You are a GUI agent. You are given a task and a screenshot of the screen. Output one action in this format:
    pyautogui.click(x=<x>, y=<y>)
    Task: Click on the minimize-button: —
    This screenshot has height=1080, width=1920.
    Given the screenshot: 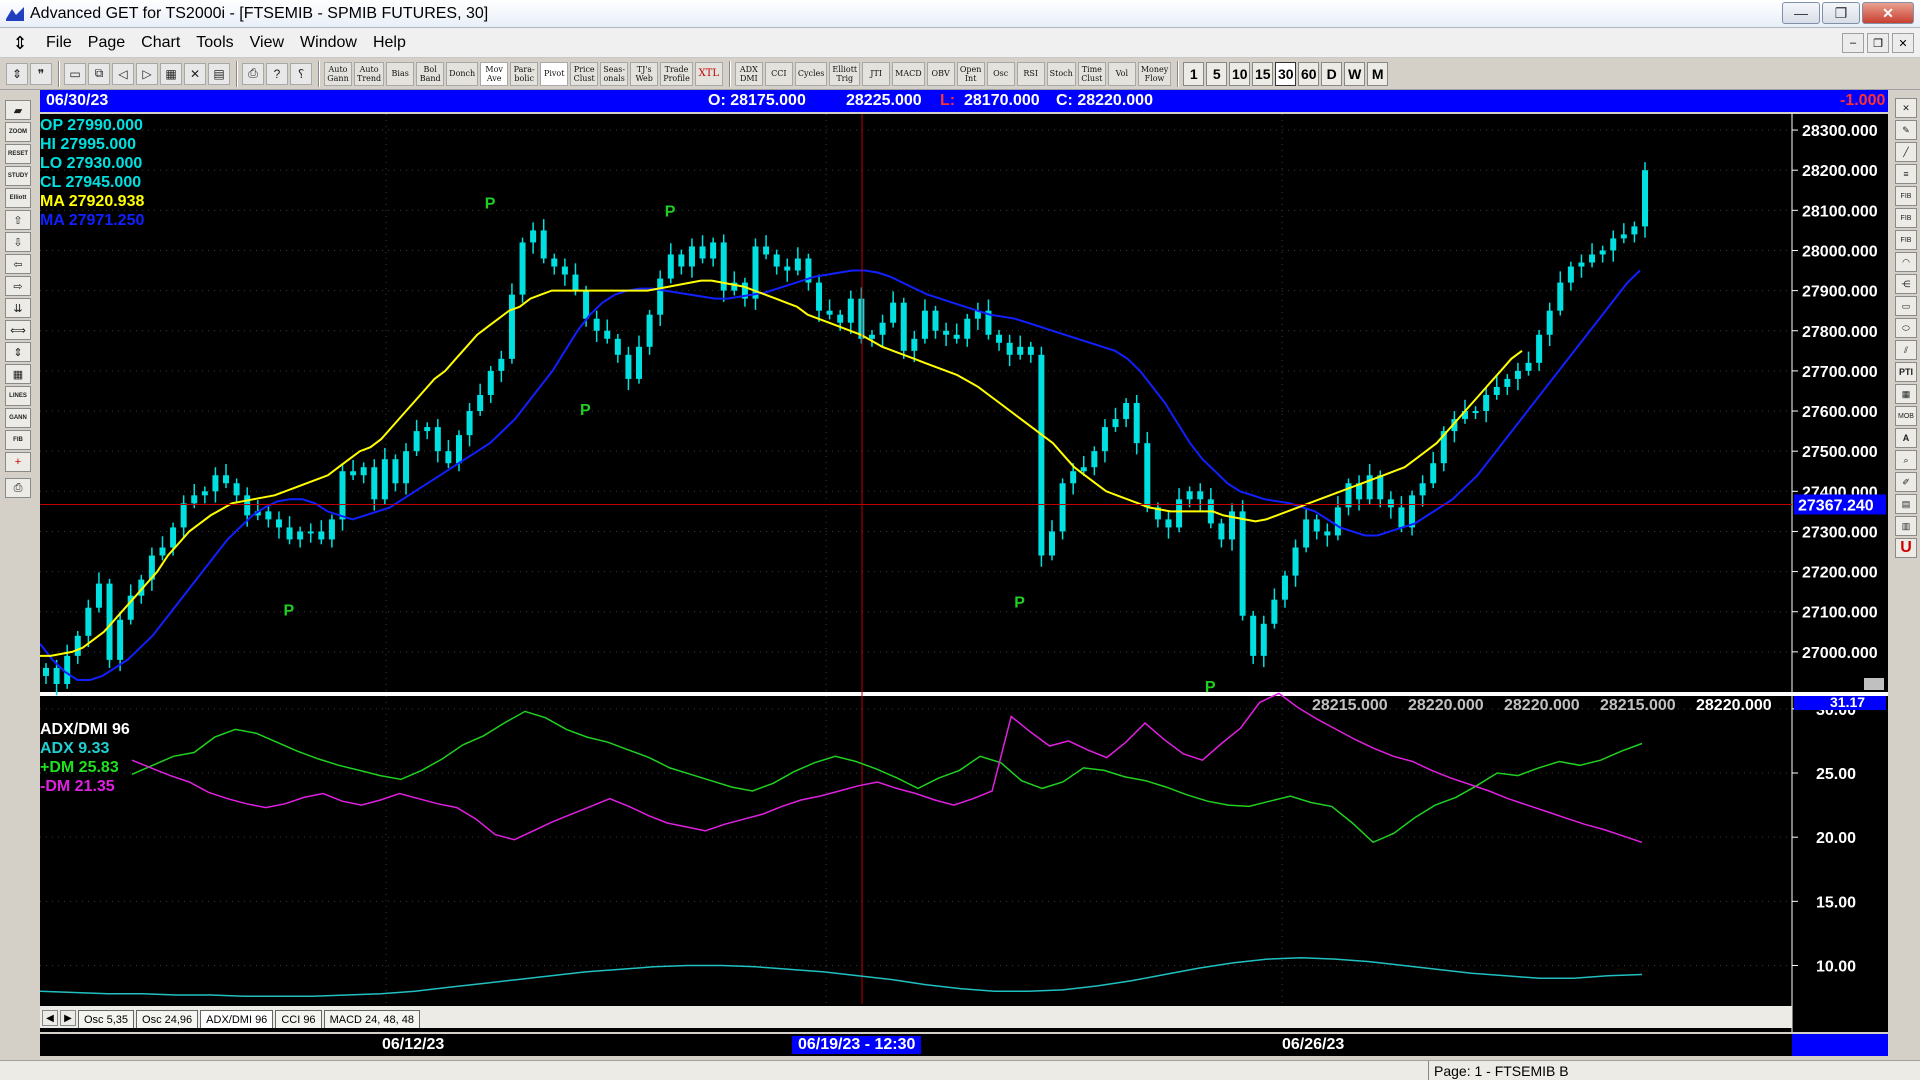 What is the action you would take?
    pyautogui.click(x=1801, y=13)
    